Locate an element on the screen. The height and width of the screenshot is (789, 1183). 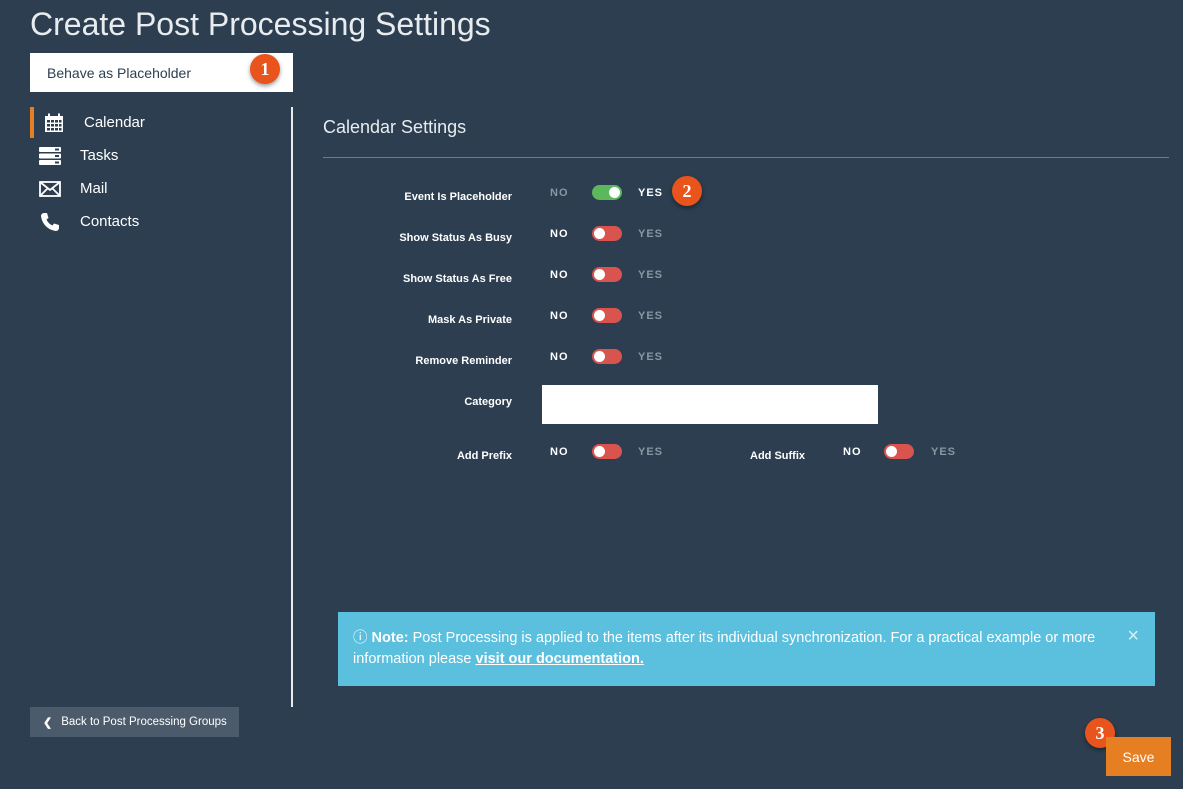
row-label-add-suffix: Add Suffix is located at coordinates (777, 456).